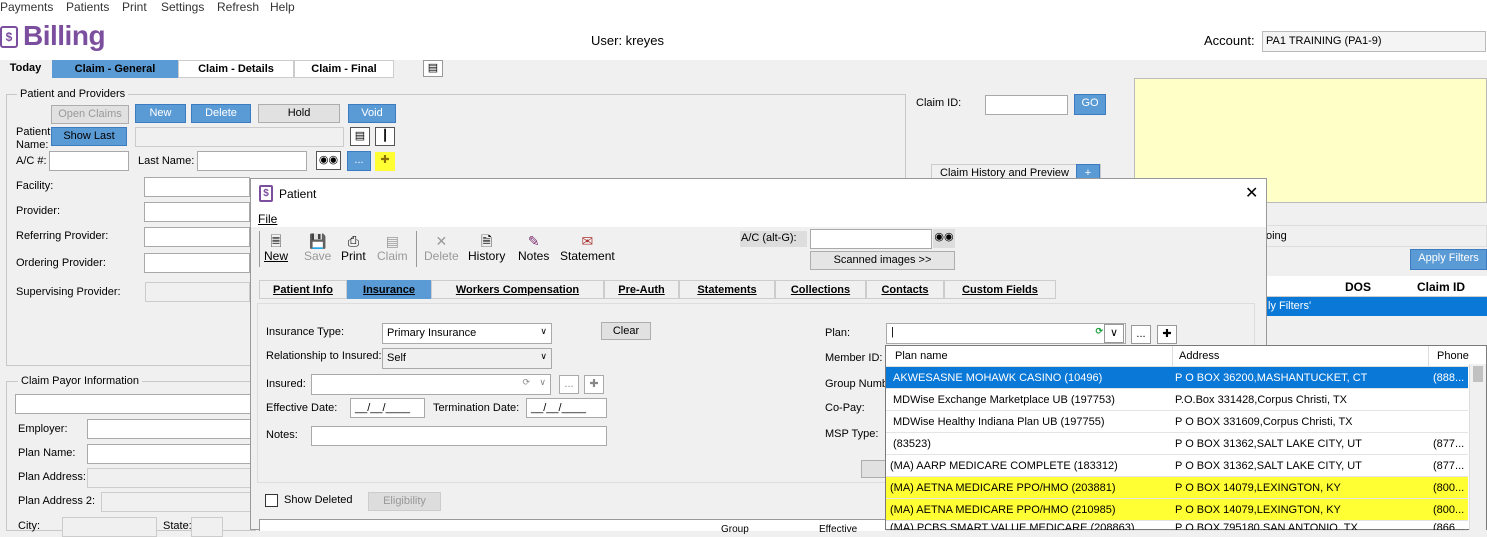  I want to click on dialog-titlebar, so click(758, 194).